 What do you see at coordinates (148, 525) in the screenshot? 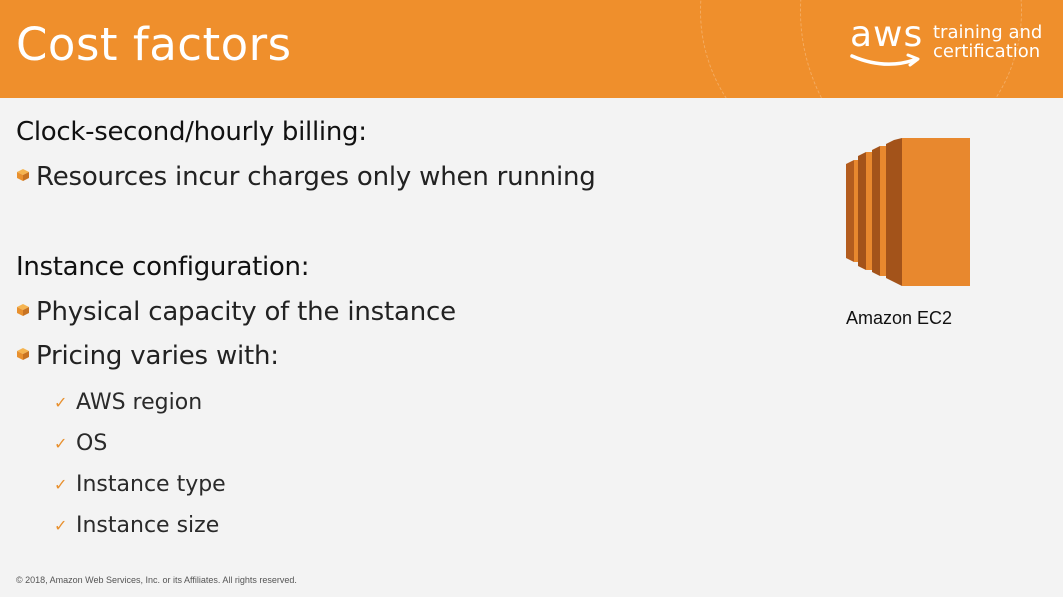
I see `sub-item-text: Instance size` at bounding box center [148, 525].